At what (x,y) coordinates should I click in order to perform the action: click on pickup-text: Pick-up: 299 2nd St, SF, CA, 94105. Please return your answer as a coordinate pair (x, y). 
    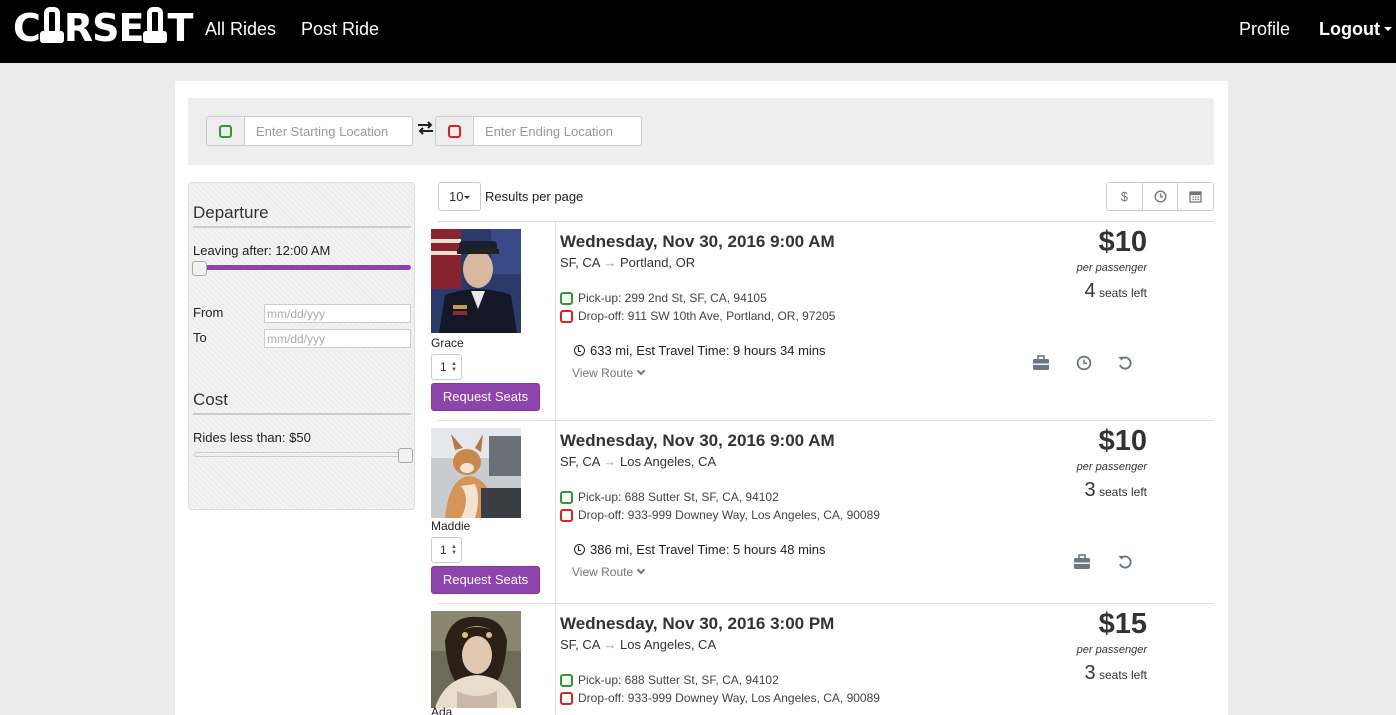
    Looking at the image, I should click on (672, 298).